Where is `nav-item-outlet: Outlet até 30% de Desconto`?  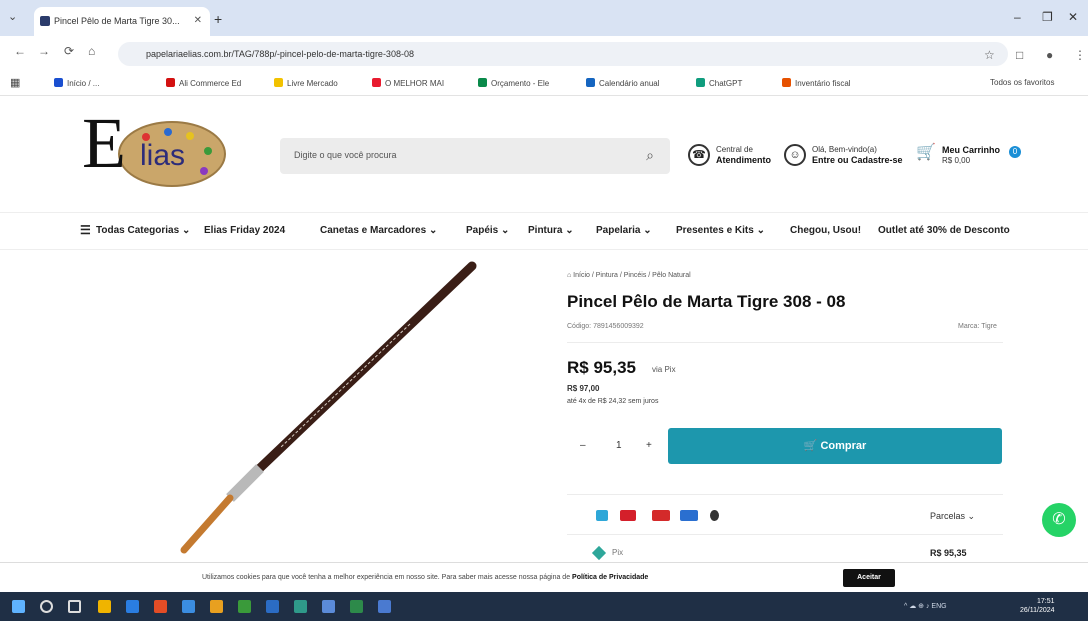 nav-item-outlet: Outlet até 30% de Desconto is located at coordinates (944, 230).